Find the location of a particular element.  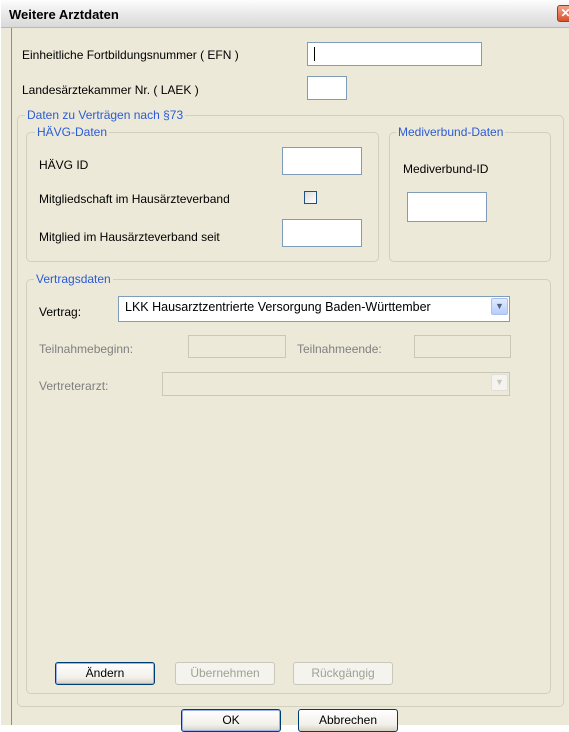

ok-button: OK is located at coordinates (231, 720).